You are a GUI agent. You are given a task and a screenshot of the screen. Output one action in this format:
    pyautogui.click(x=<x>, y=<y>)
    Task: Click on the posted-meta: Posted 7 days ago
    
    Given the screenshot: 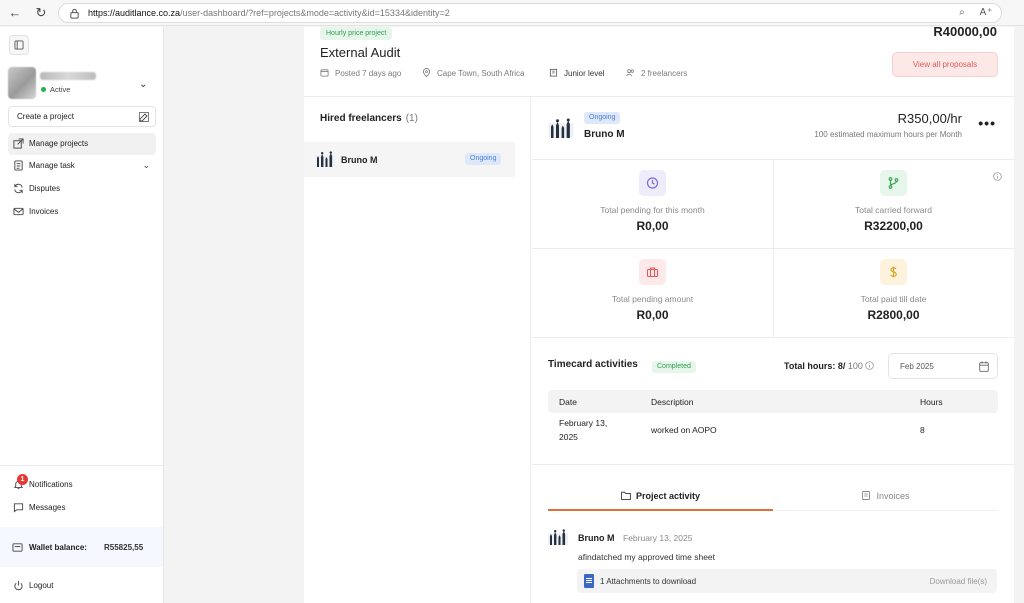 What is the action you would take?
    pyautogui.click(x=360, y=73)
    